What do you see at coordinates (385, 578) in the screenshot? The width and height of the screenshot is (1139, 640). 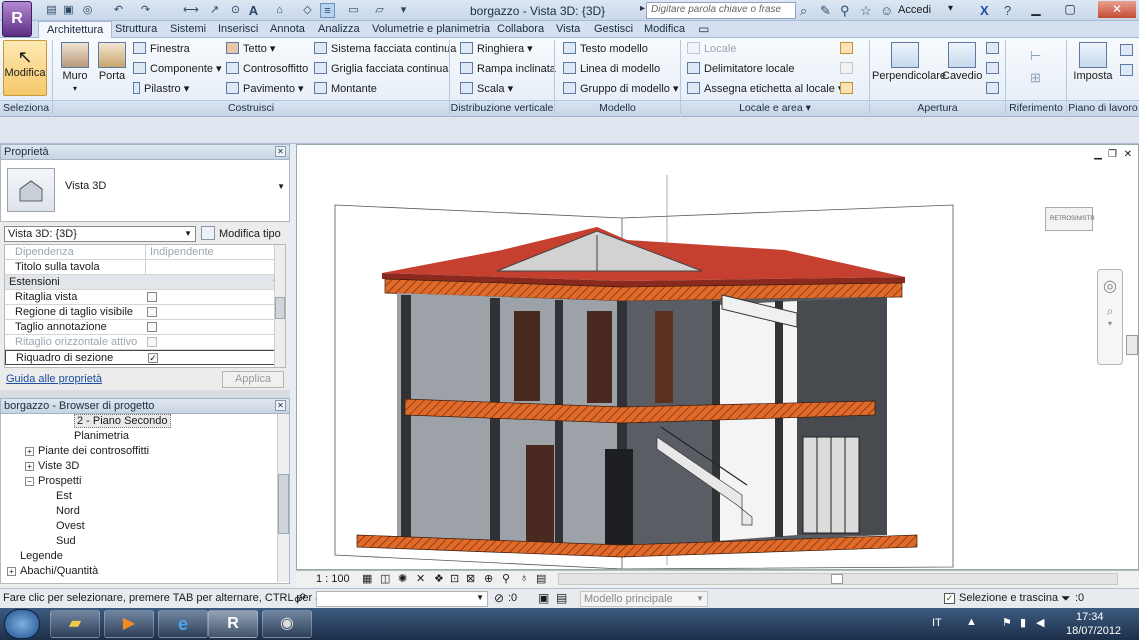 I see `visual-style-icon: ◫` at bounding box center [385, 578].